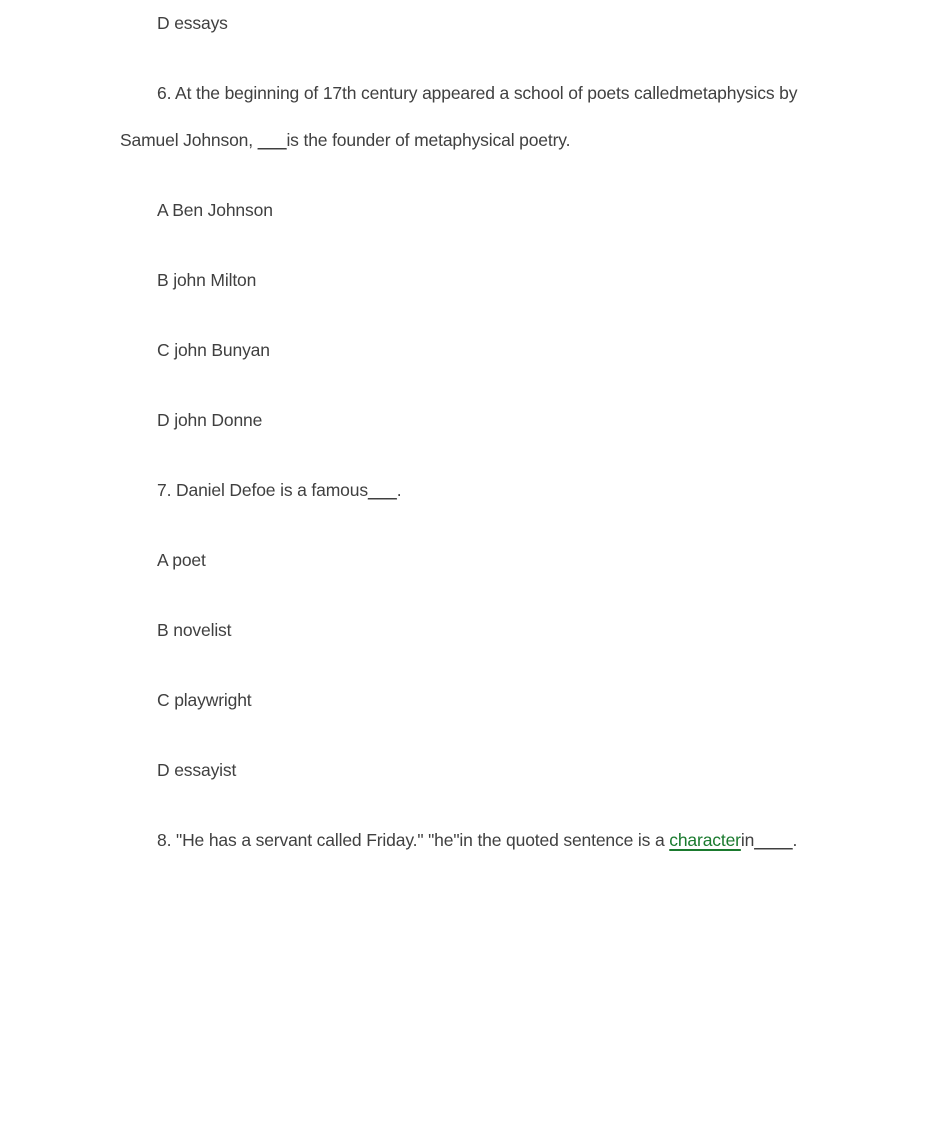  What do you see at coordinates (204, 700) in the screenshot?
I see `question-7-option-c: C playwright` at bounding box center [204, 700].